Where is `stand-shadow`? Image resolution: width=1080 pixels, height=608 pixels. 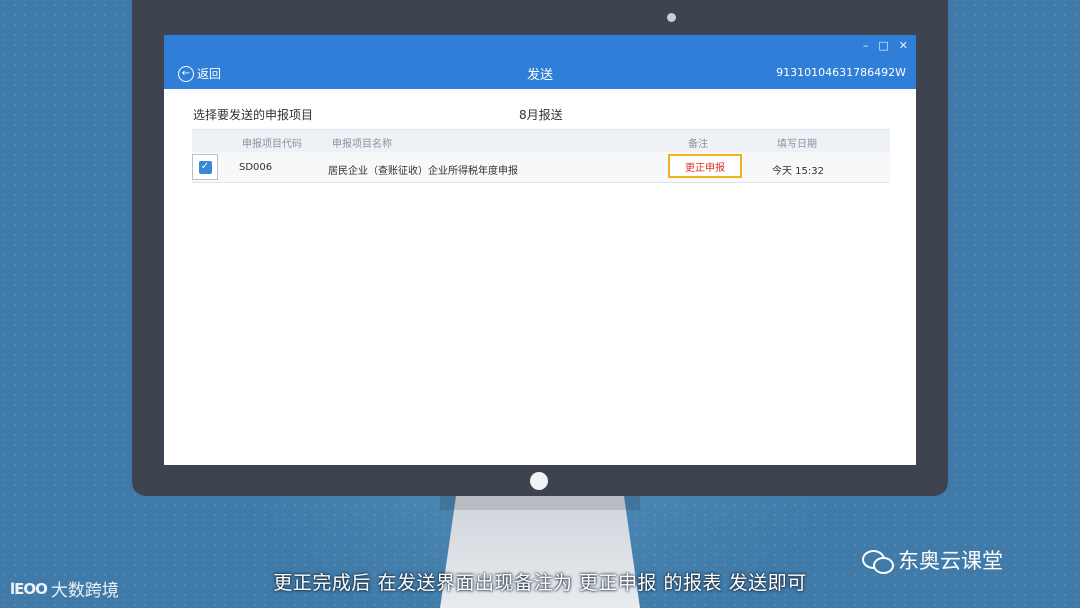 stand-shadow is located at coordinates (540, 503).